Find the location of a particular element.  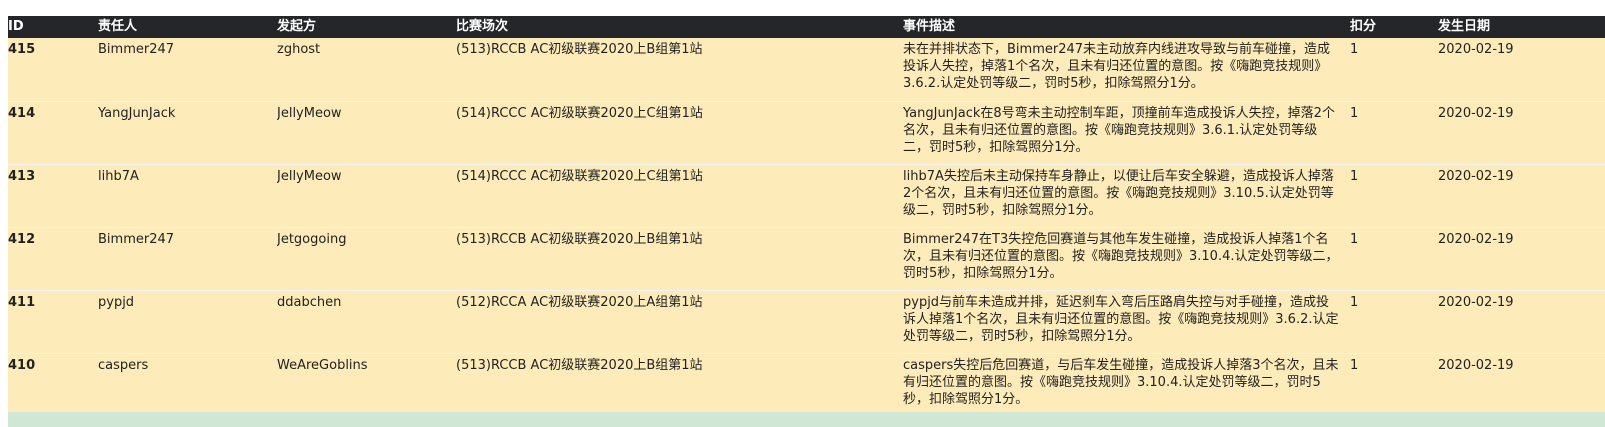

header-row: ID 责任人 发起方 比赛场次 事件描述 扣分 发生日期 is located at coordinates (806, 27).